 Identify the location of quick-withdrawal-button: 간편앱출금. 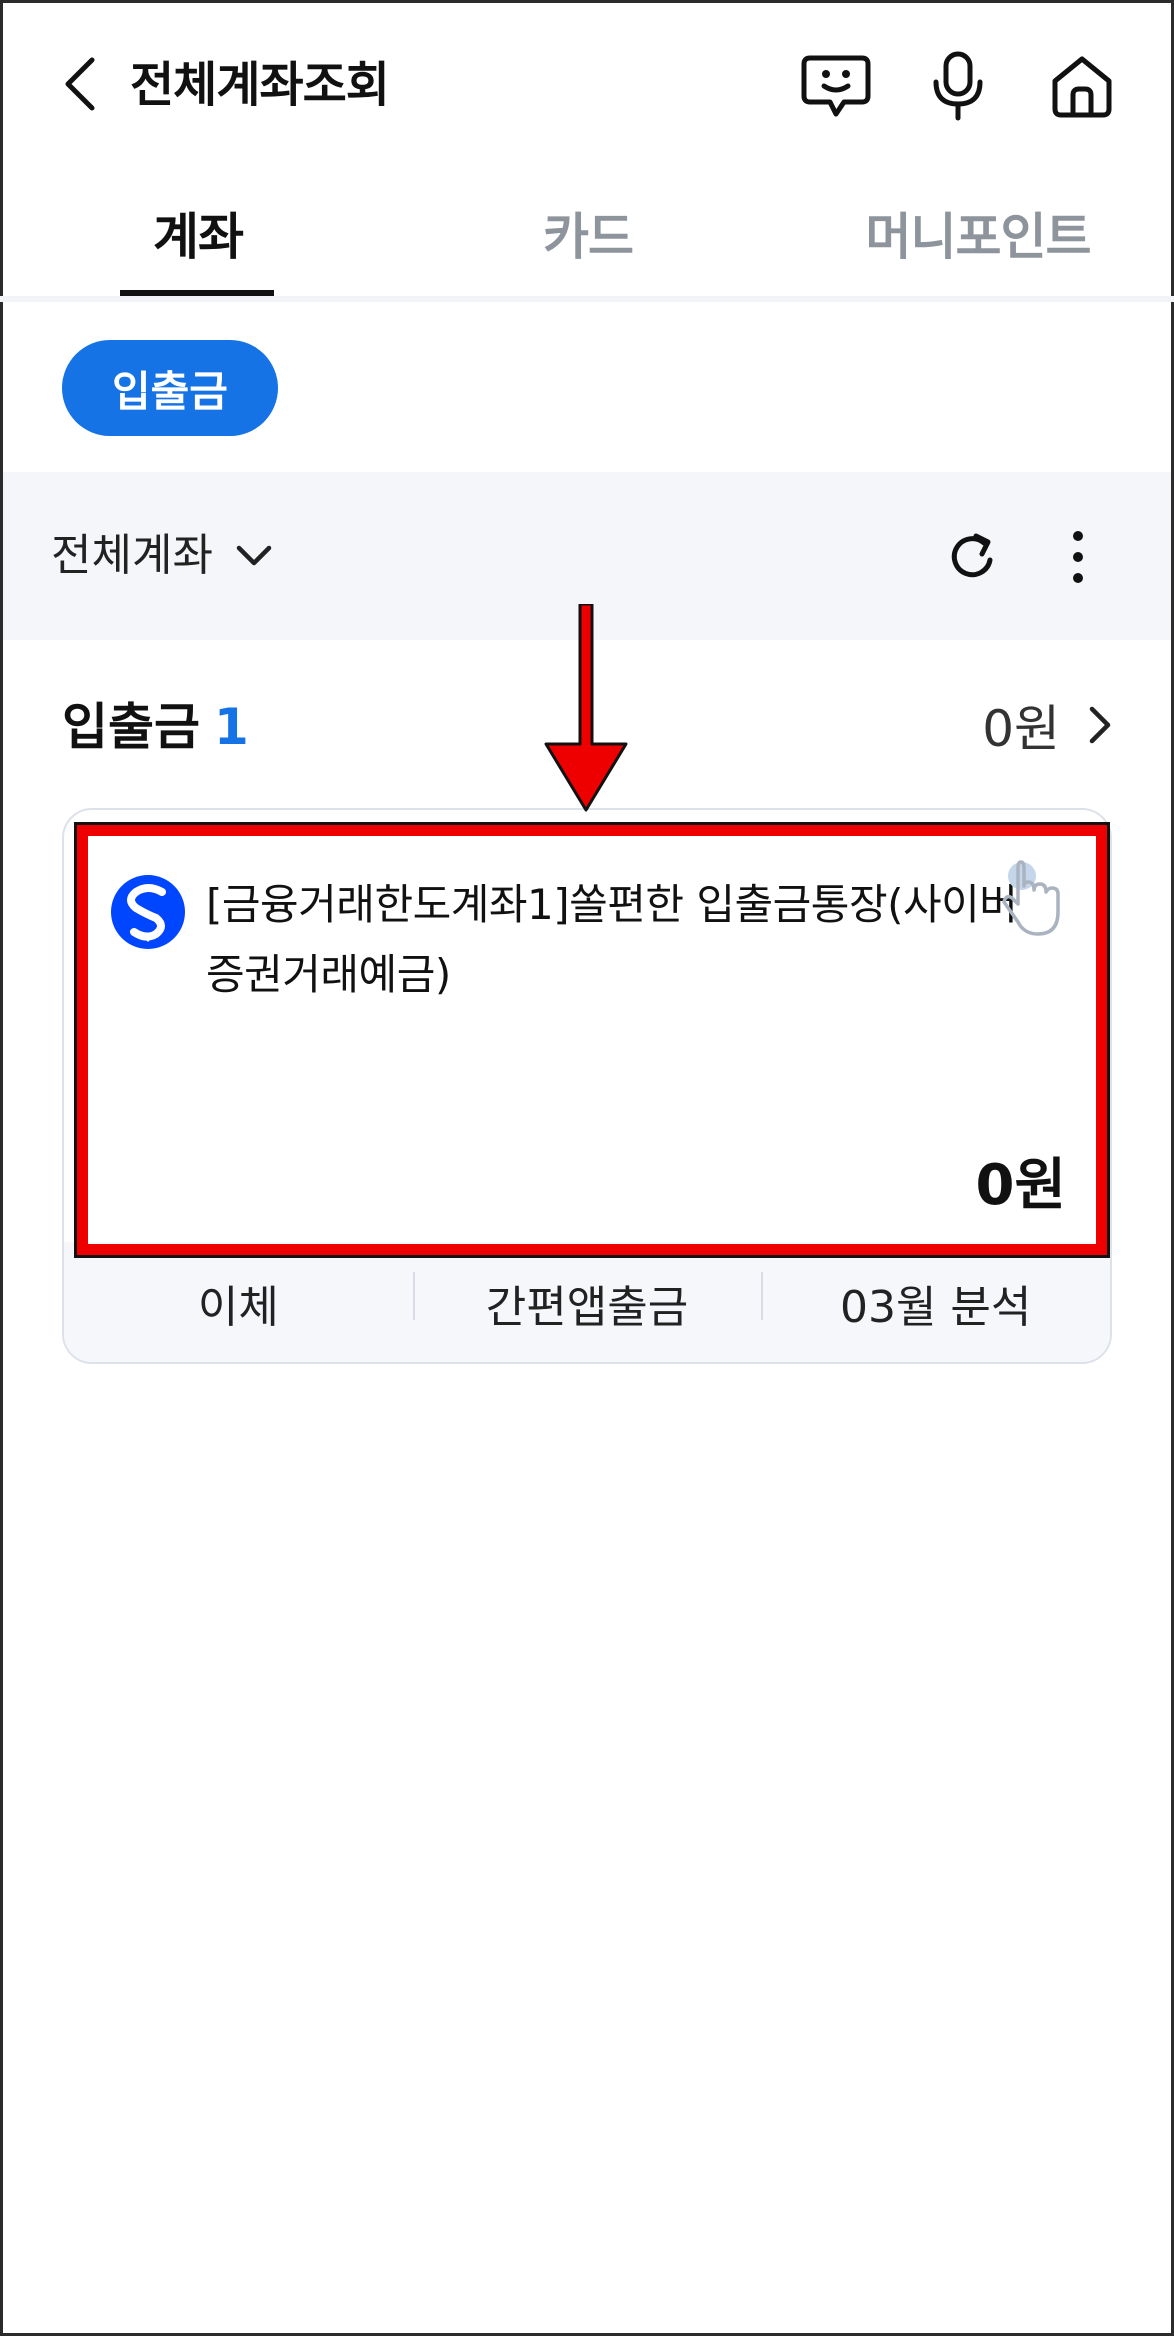
(587, 1302).